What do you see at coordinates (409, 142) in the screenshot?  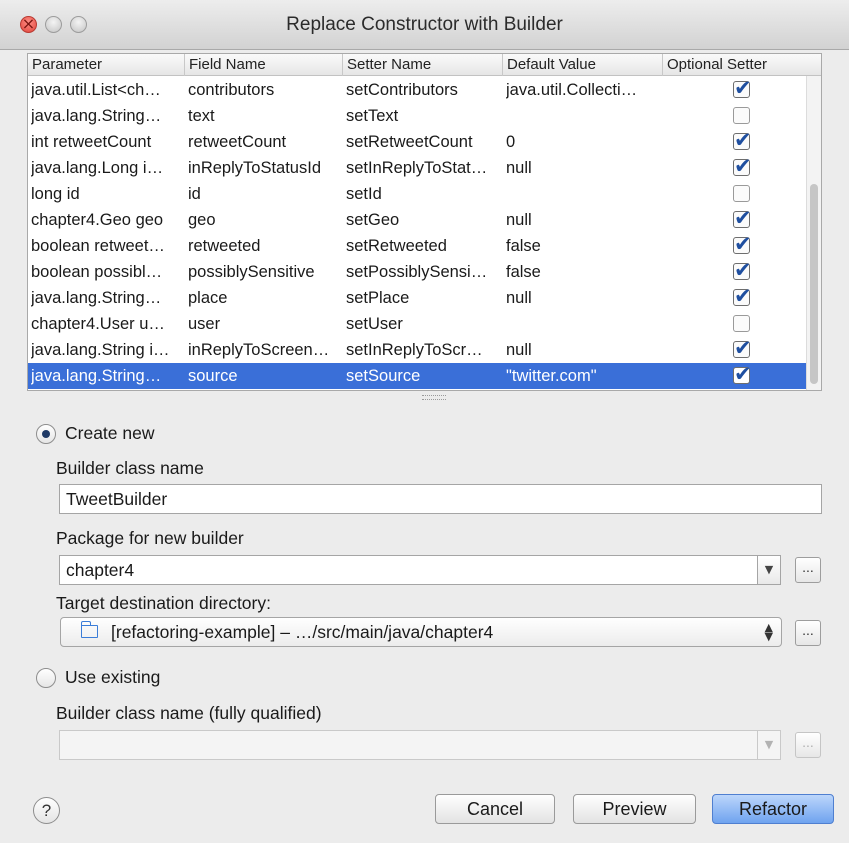 I see `cell-setter-name: setRetweetCount` at bounding box center [409, 142].